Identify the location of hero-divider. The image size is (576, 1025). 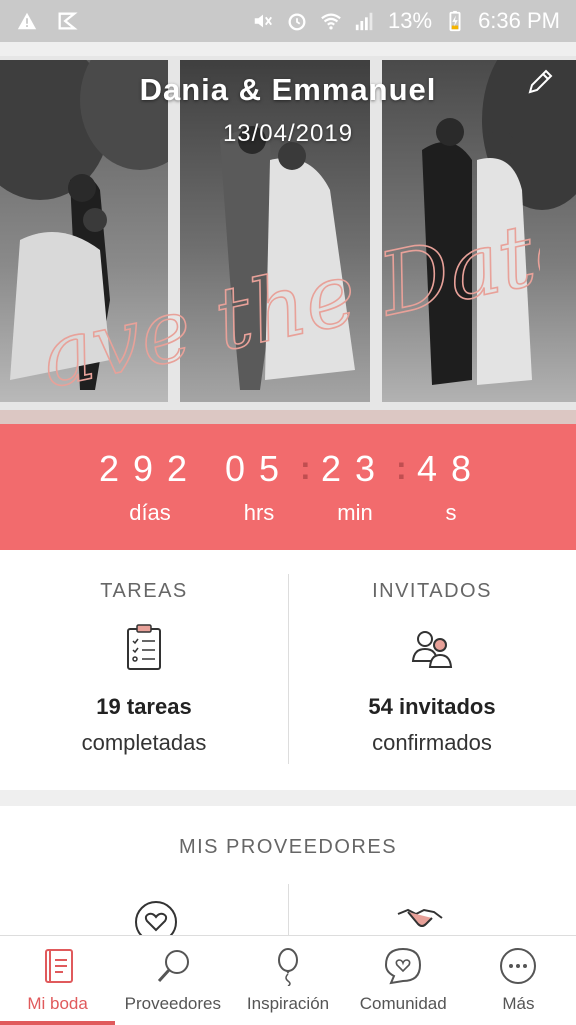
(288, 417).